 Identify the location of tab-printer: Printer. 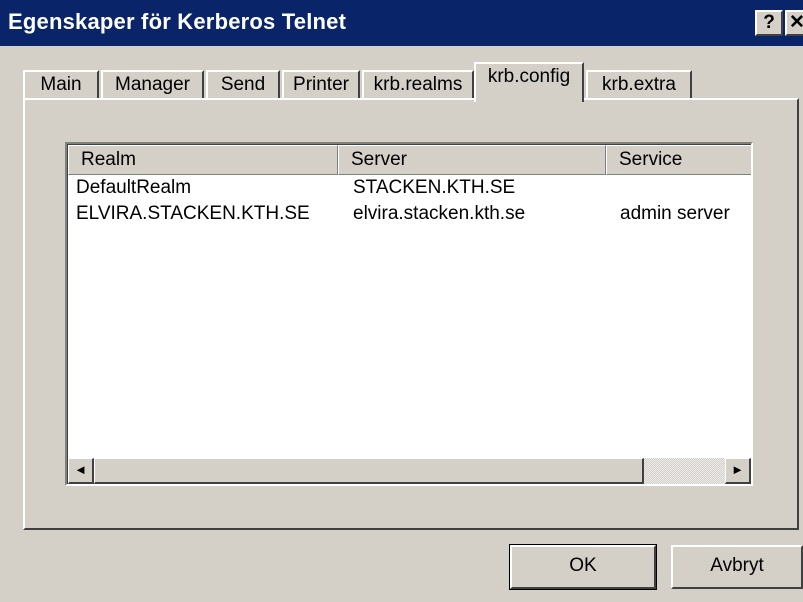
(321, 85).